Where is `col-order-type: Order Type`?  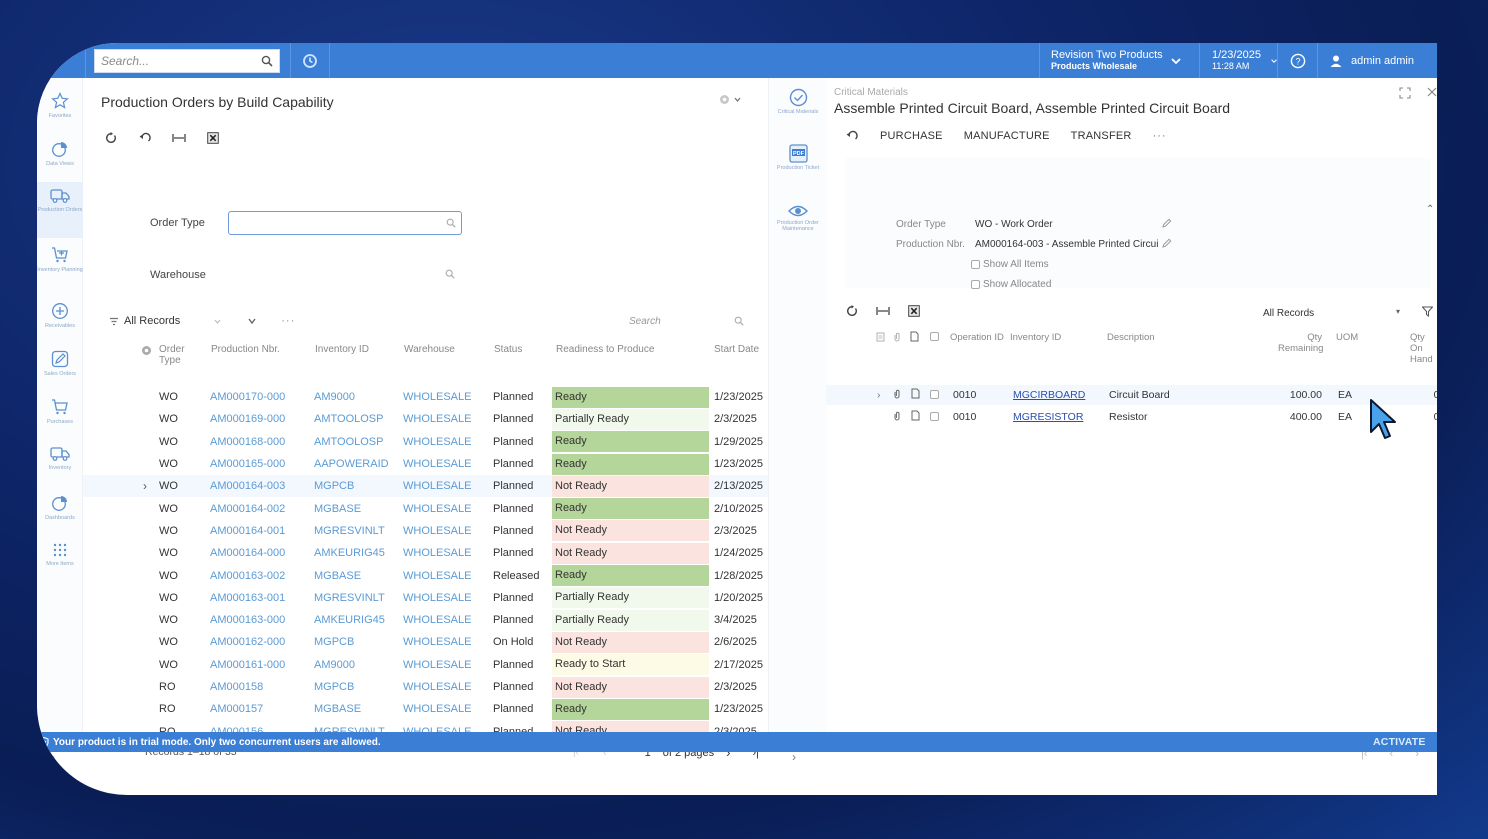 col-order-type: Order Type is located at coordinates (179, 355).